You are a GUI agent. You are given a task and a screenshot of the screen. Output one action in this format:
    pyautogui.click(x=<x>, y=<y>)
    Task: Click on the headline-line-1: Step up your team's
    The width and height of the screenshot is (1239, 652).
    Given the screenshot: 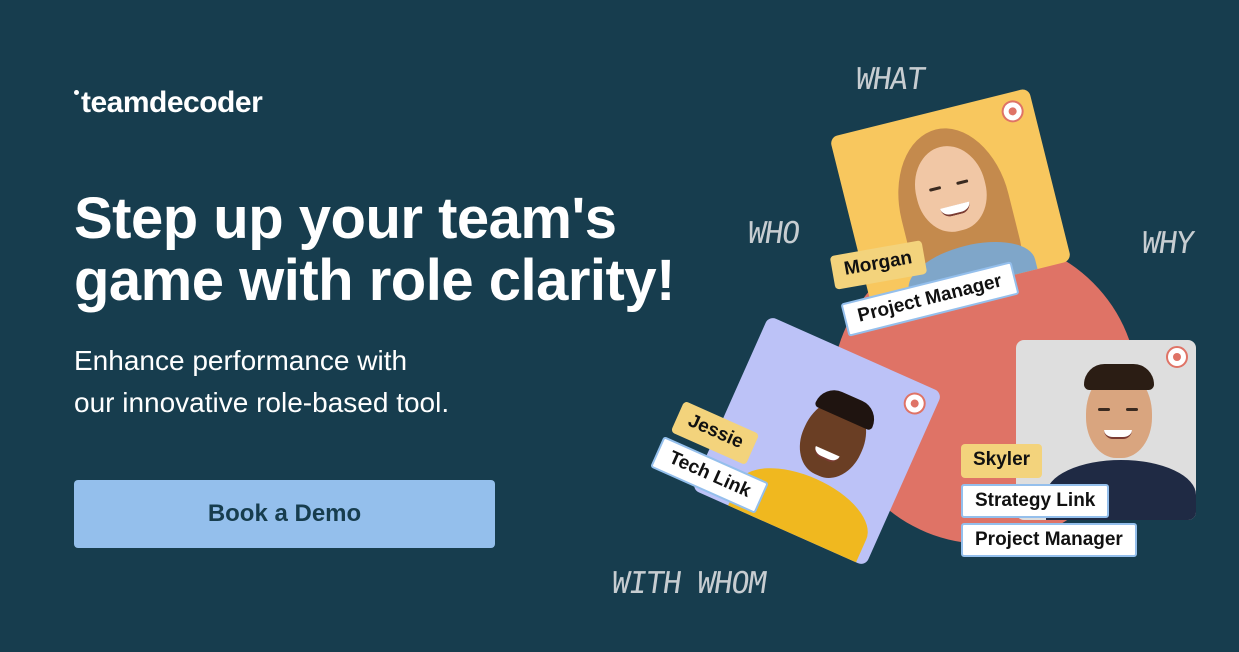 What is the action you would take?
    pyautogui.click(x=345, y=218)
    